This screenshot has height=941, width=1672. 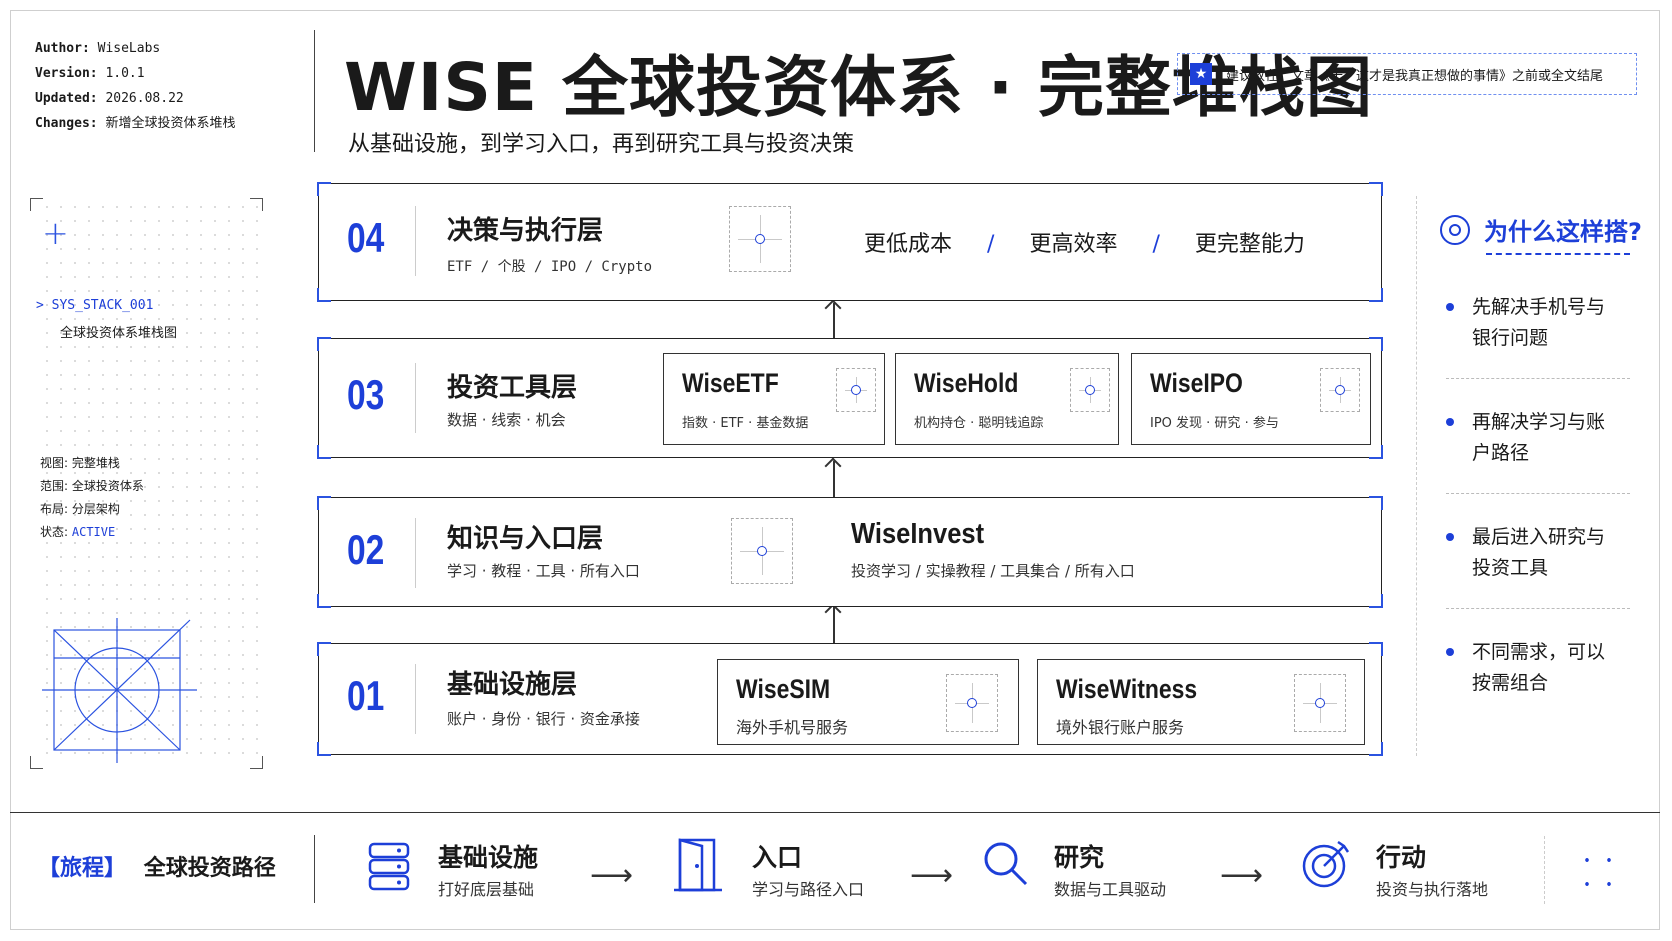 What do you see at coordinates (868, 702) in the screenshot?
I see `product-card-wisesim: WiseSIM 海外手机号服务` at bounding box center [868, 702].